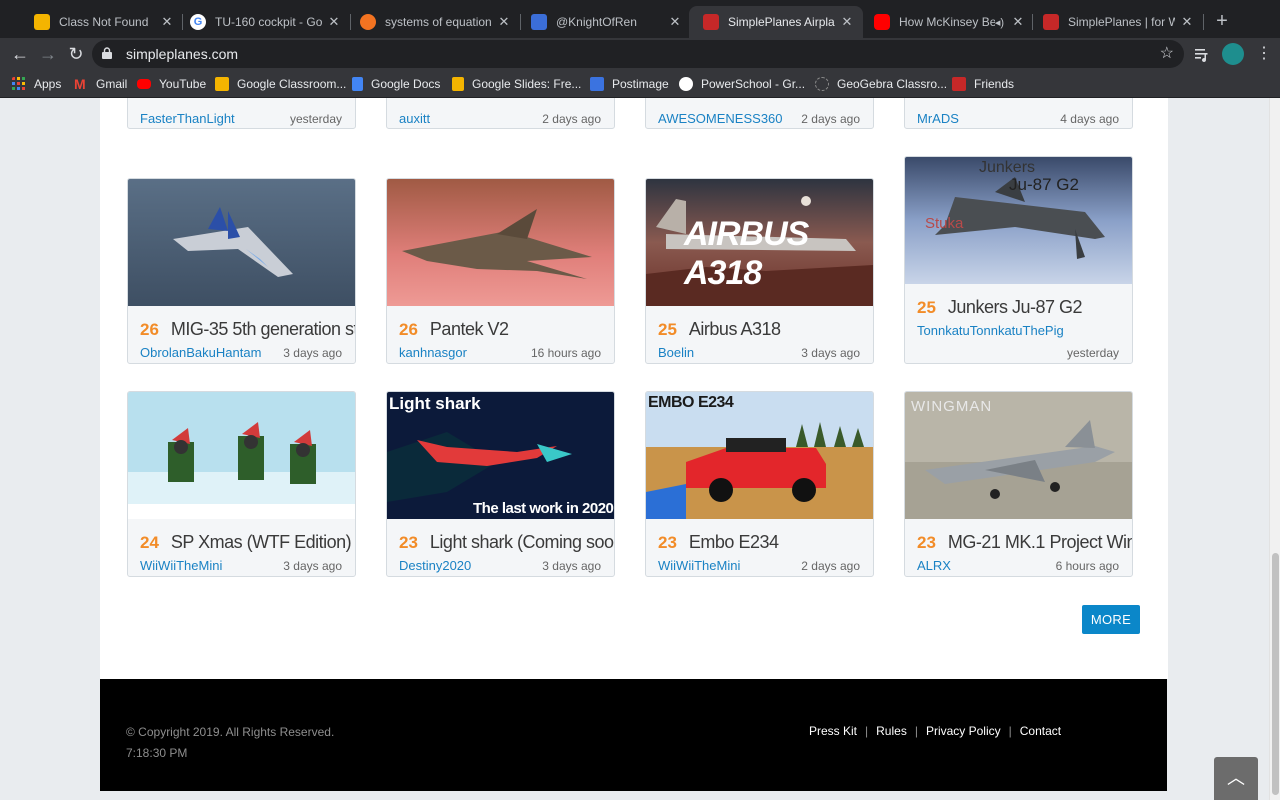 Image resolution: width=1280 pixels, height=800 pixels. Describe the element at coordinates (48, 84) in the screenshot. I see `bookmark-label: Apps` at that location.